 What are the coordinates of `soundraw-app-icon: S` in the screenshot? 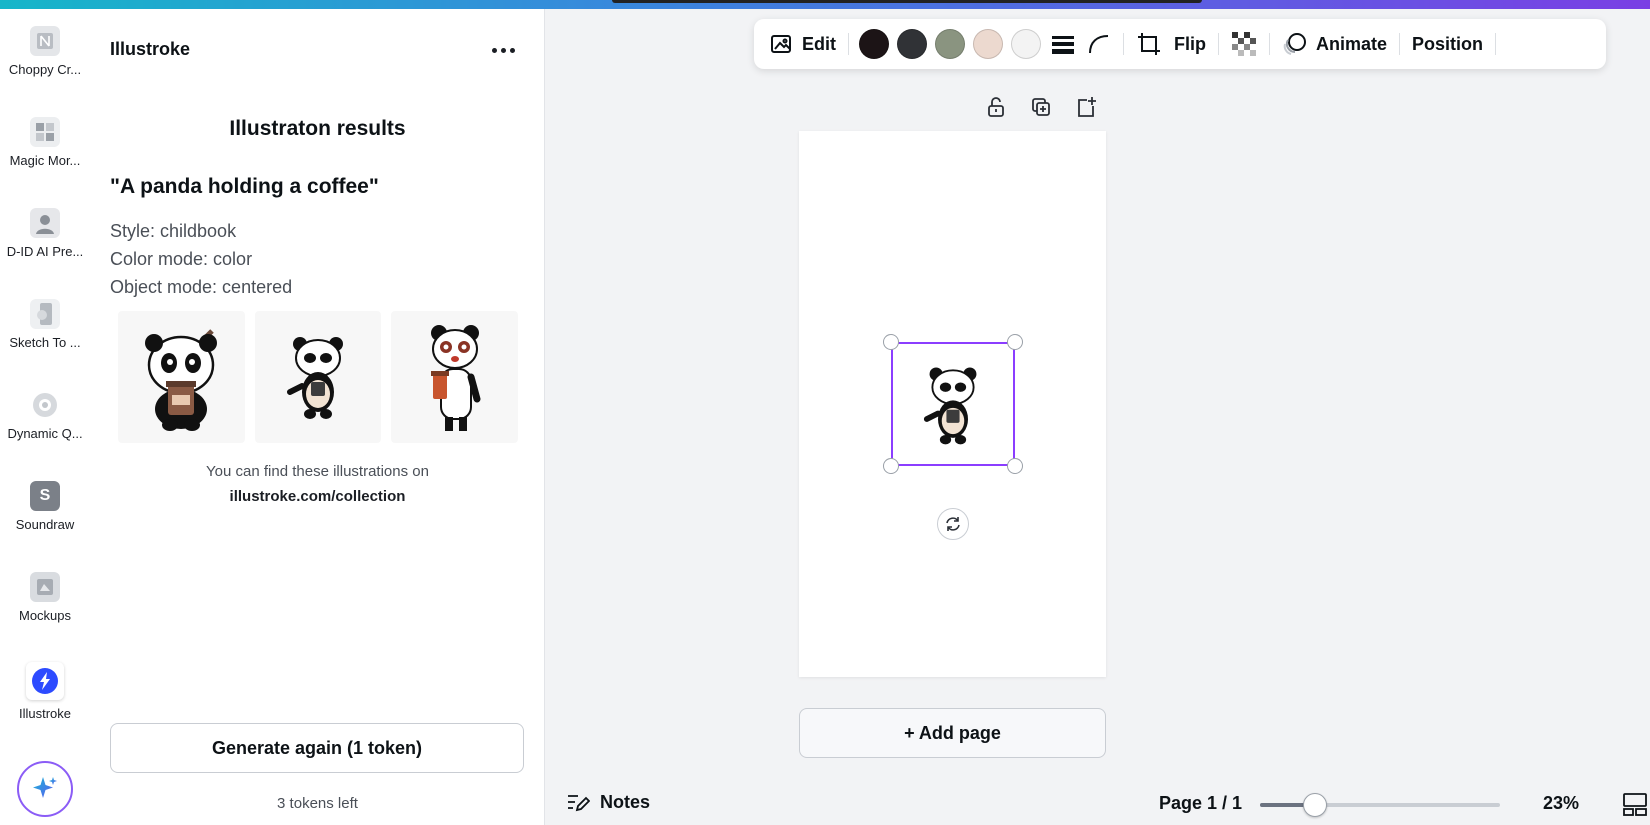 It's located at (45, 496).